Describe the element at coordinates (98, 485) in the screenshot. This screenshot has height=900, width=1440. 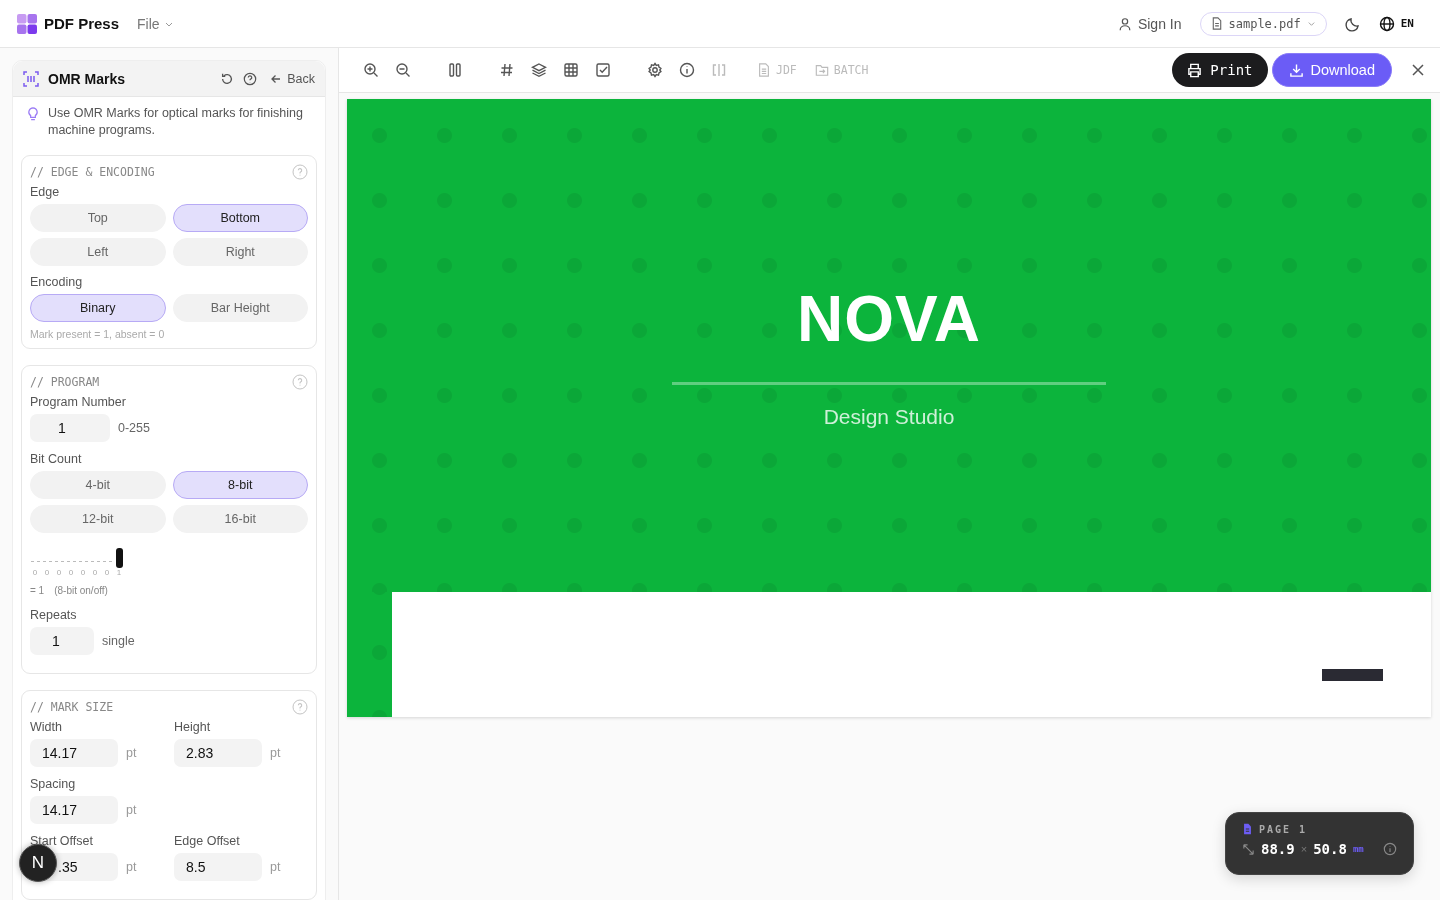
I see `bit-count-option: 4-bit` at that location.